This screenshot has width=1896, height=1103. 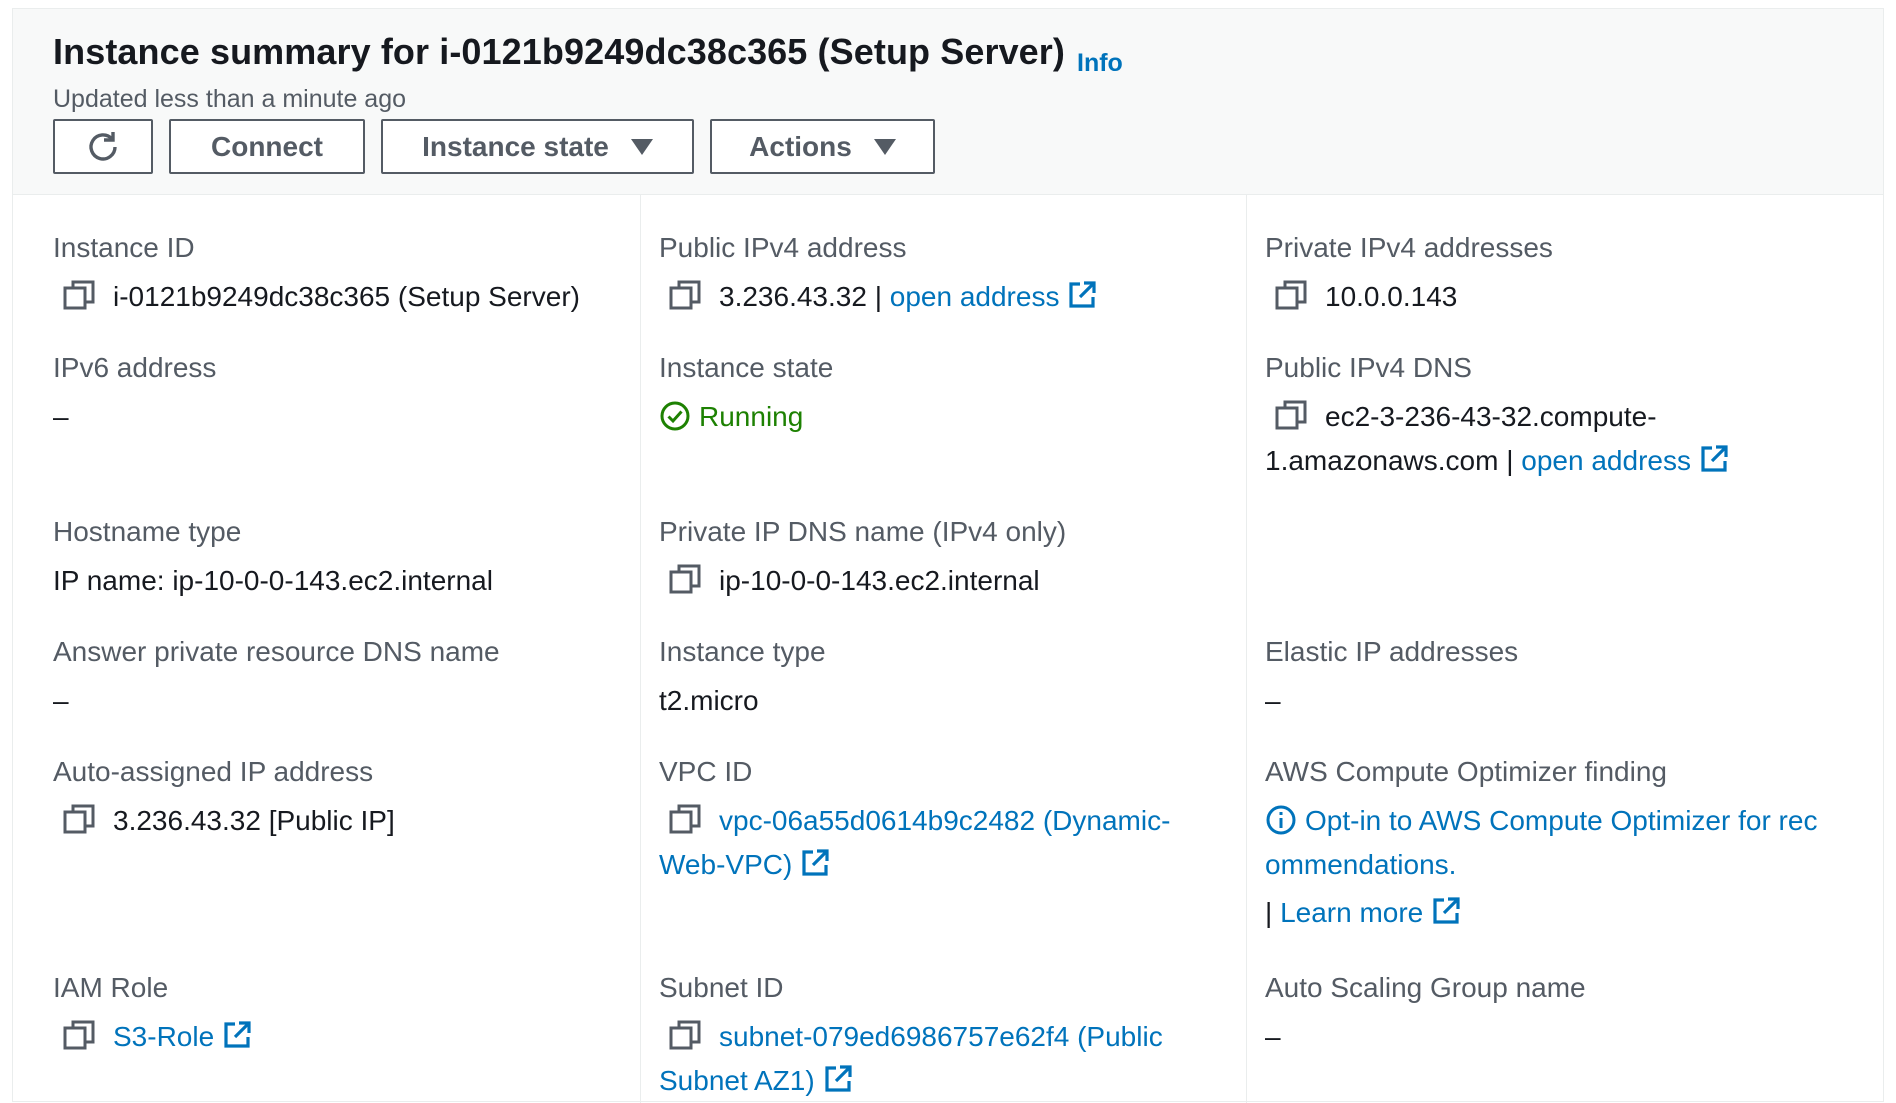 I want to click on answer-dns-field: Answer private resource DNS name –, so click(x=276, y=679).